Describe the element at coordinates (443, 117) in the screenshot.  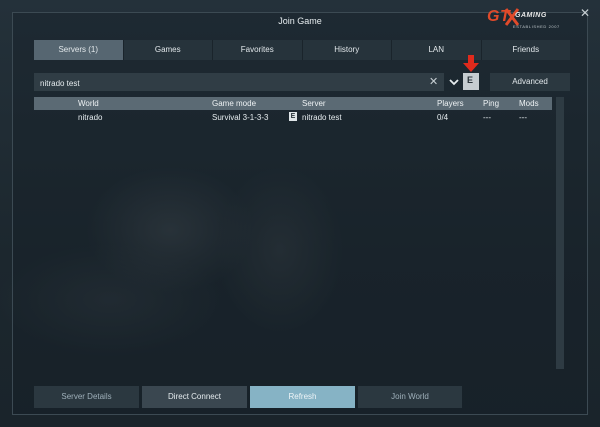
I see `cell-players: 0/4` at that location.